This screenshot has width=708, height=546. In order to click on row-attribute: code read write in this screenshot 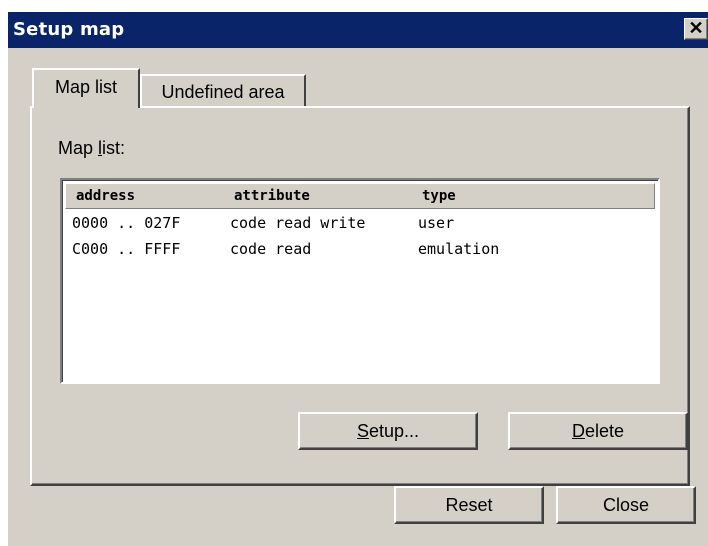, I will do `click(298, 223)`.